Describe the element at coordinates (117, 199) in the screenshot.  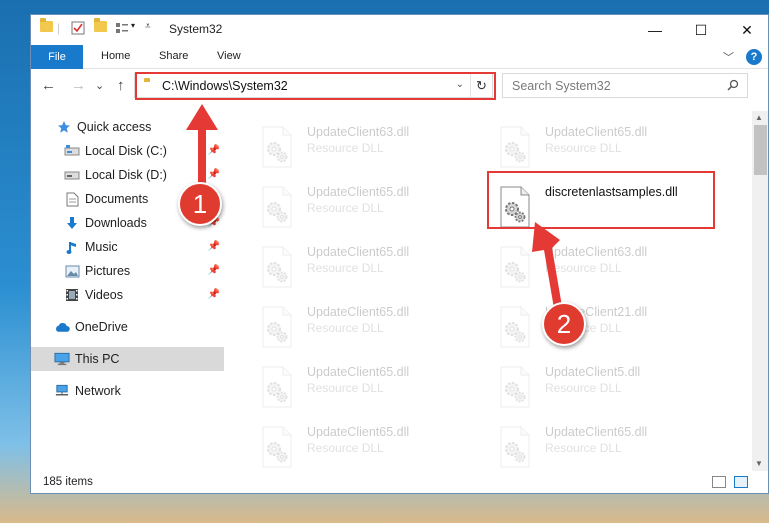
I see `sidebar-item-label: Documents` at that location.